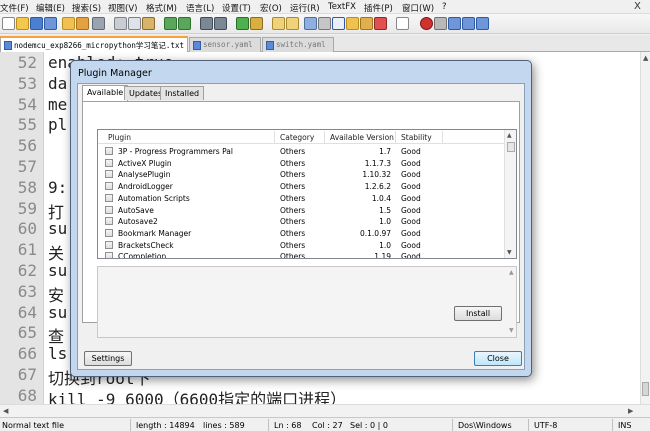 This screenshot has height=431, width=650. I want to click on window-close-icon: X, so click(637, 6).